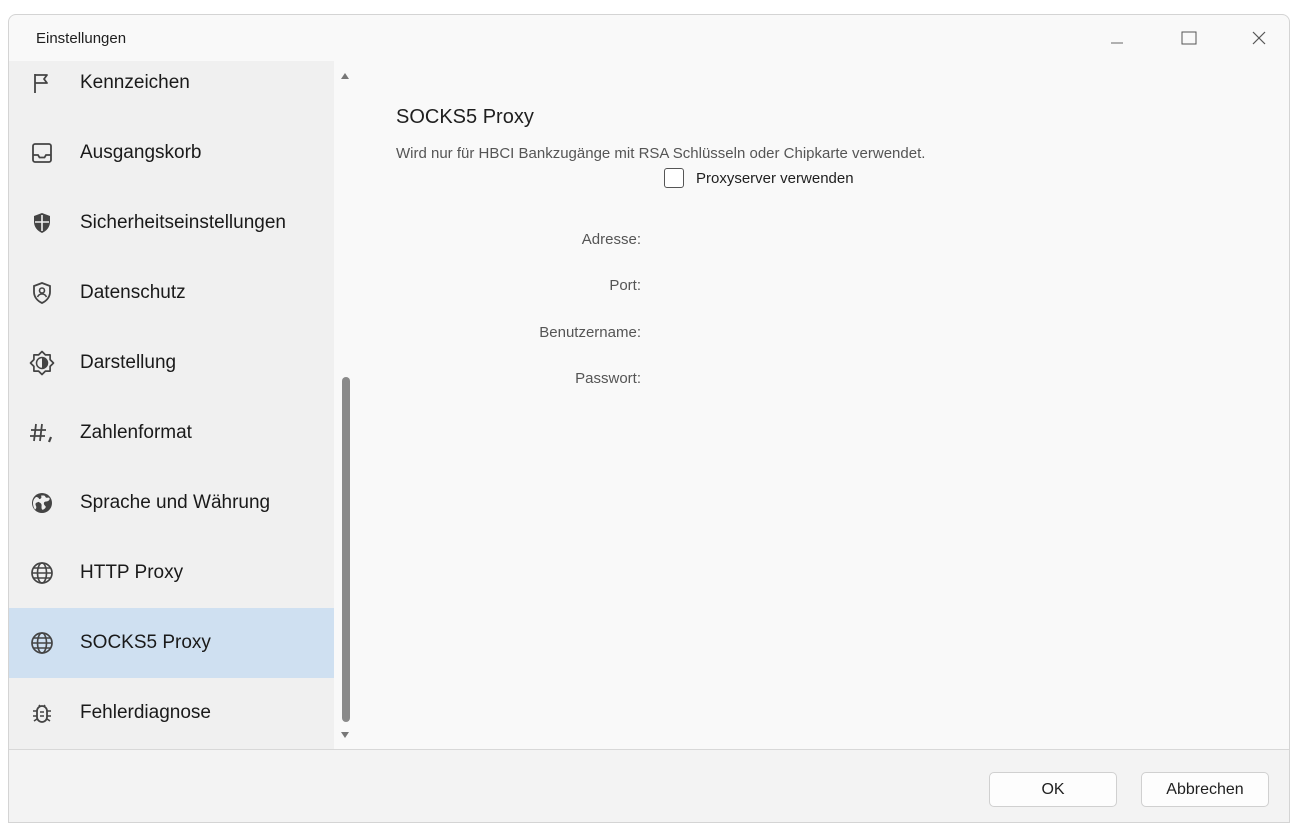  I want to click on dialog-footer: OK Abbrechen, so click(649, 786).